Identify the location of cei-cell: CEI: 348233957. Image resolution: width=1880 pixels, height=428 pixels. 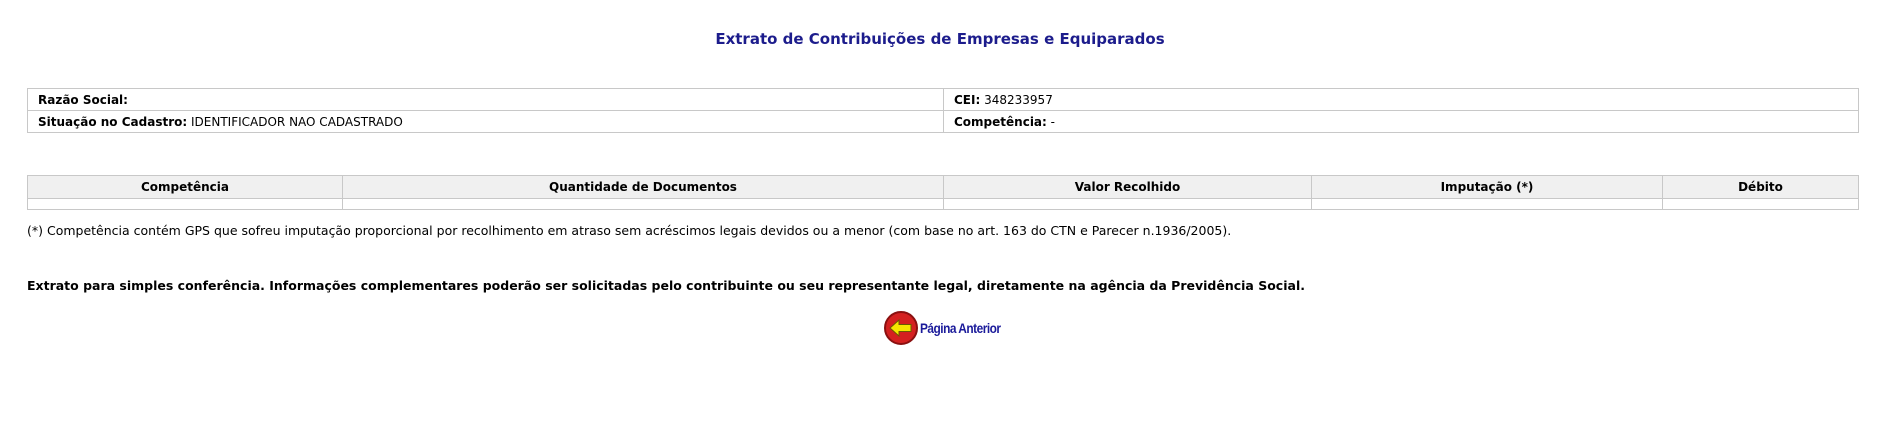
(1401, 99).